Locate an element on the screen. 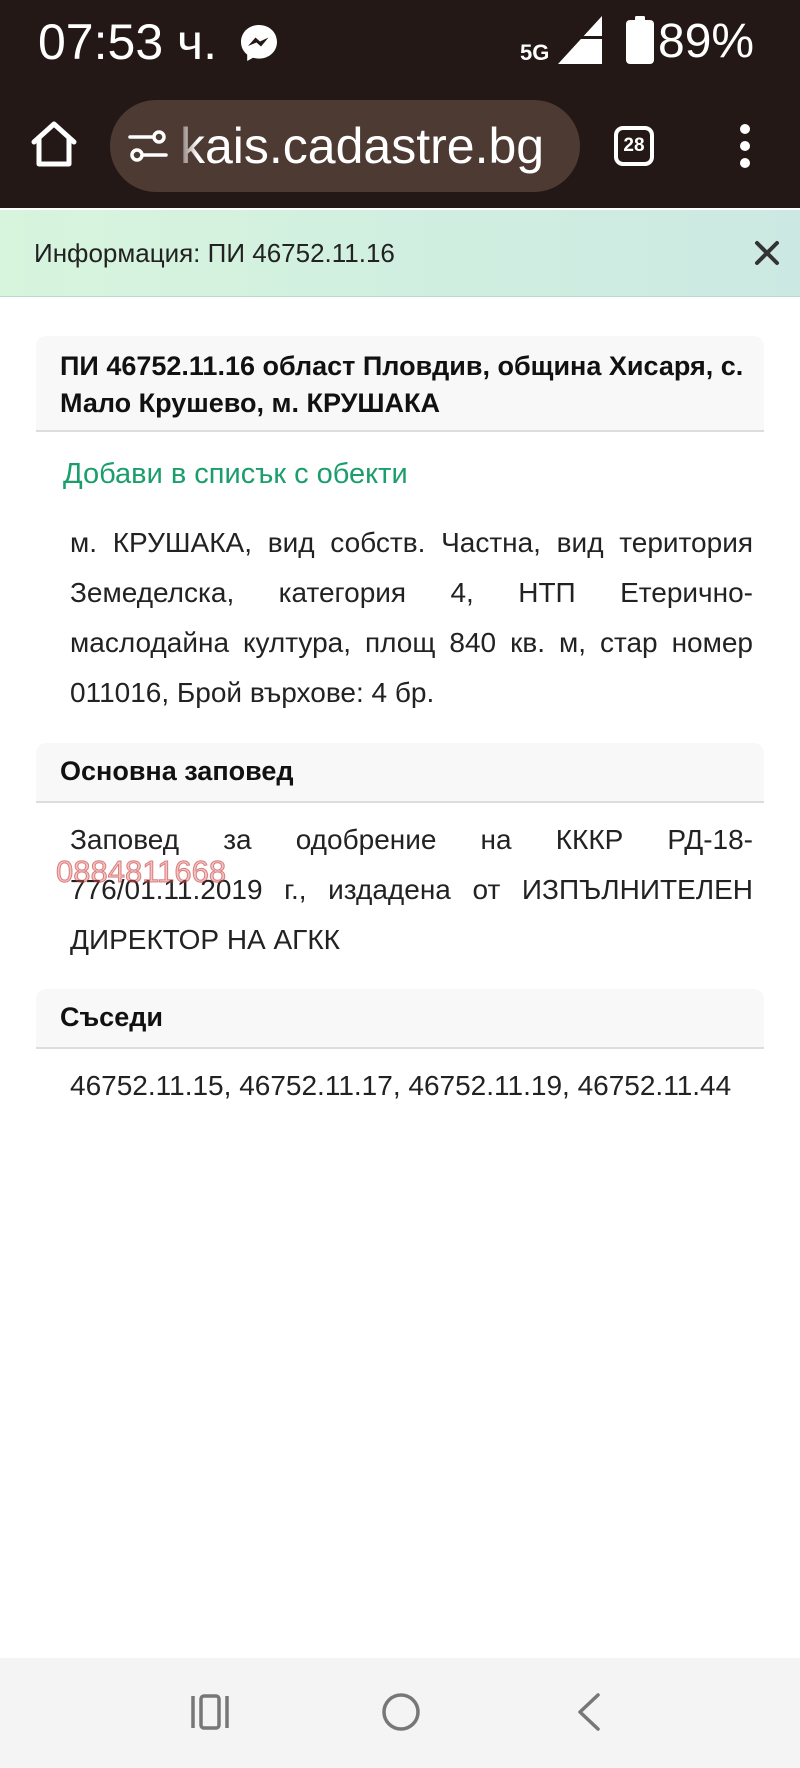 The width and height of the screenshot is (800, 1768). system-nav-bar is located at coordinates (400, 1713).